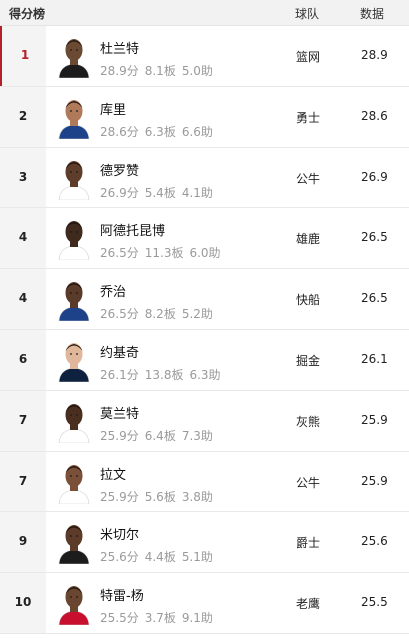 The width and height of the screenshot is (409, 639). I want to click on player-name: 特雷-杨, so click(122, 594).